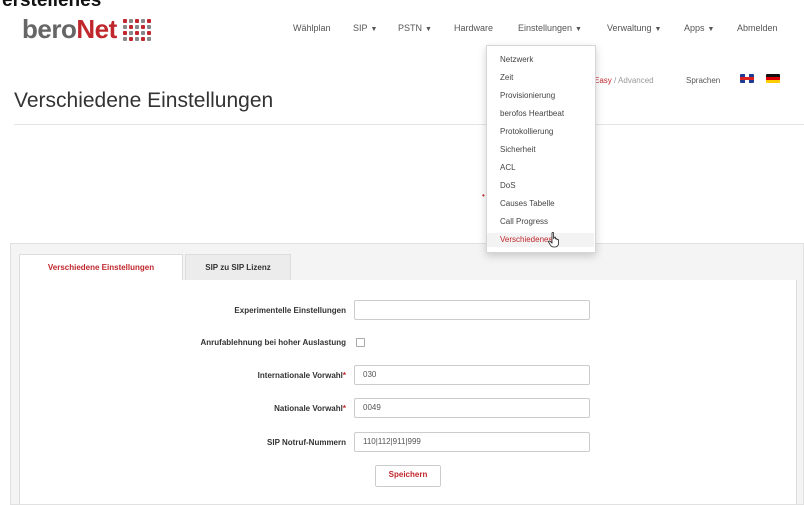 This screenshot has width=804, height=505. What do you see at coordinates (603, 80) in the screenshot?
I see `mode-easy-link: Easy` at bounding box center [603, 80].